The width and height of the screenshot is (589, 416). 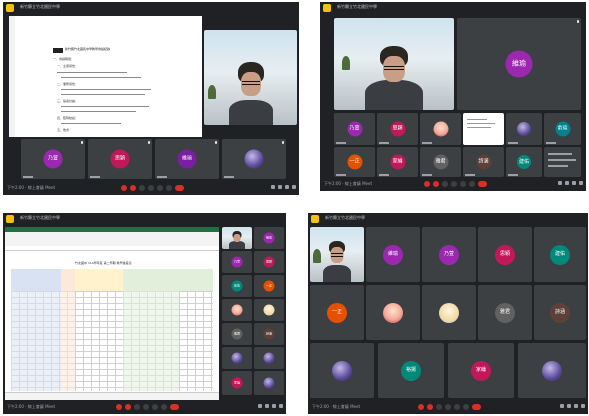 What do you see at coordinates (106, 89) in the screenshot?
I see `doc-text-line` at bounding box center [106, 89].